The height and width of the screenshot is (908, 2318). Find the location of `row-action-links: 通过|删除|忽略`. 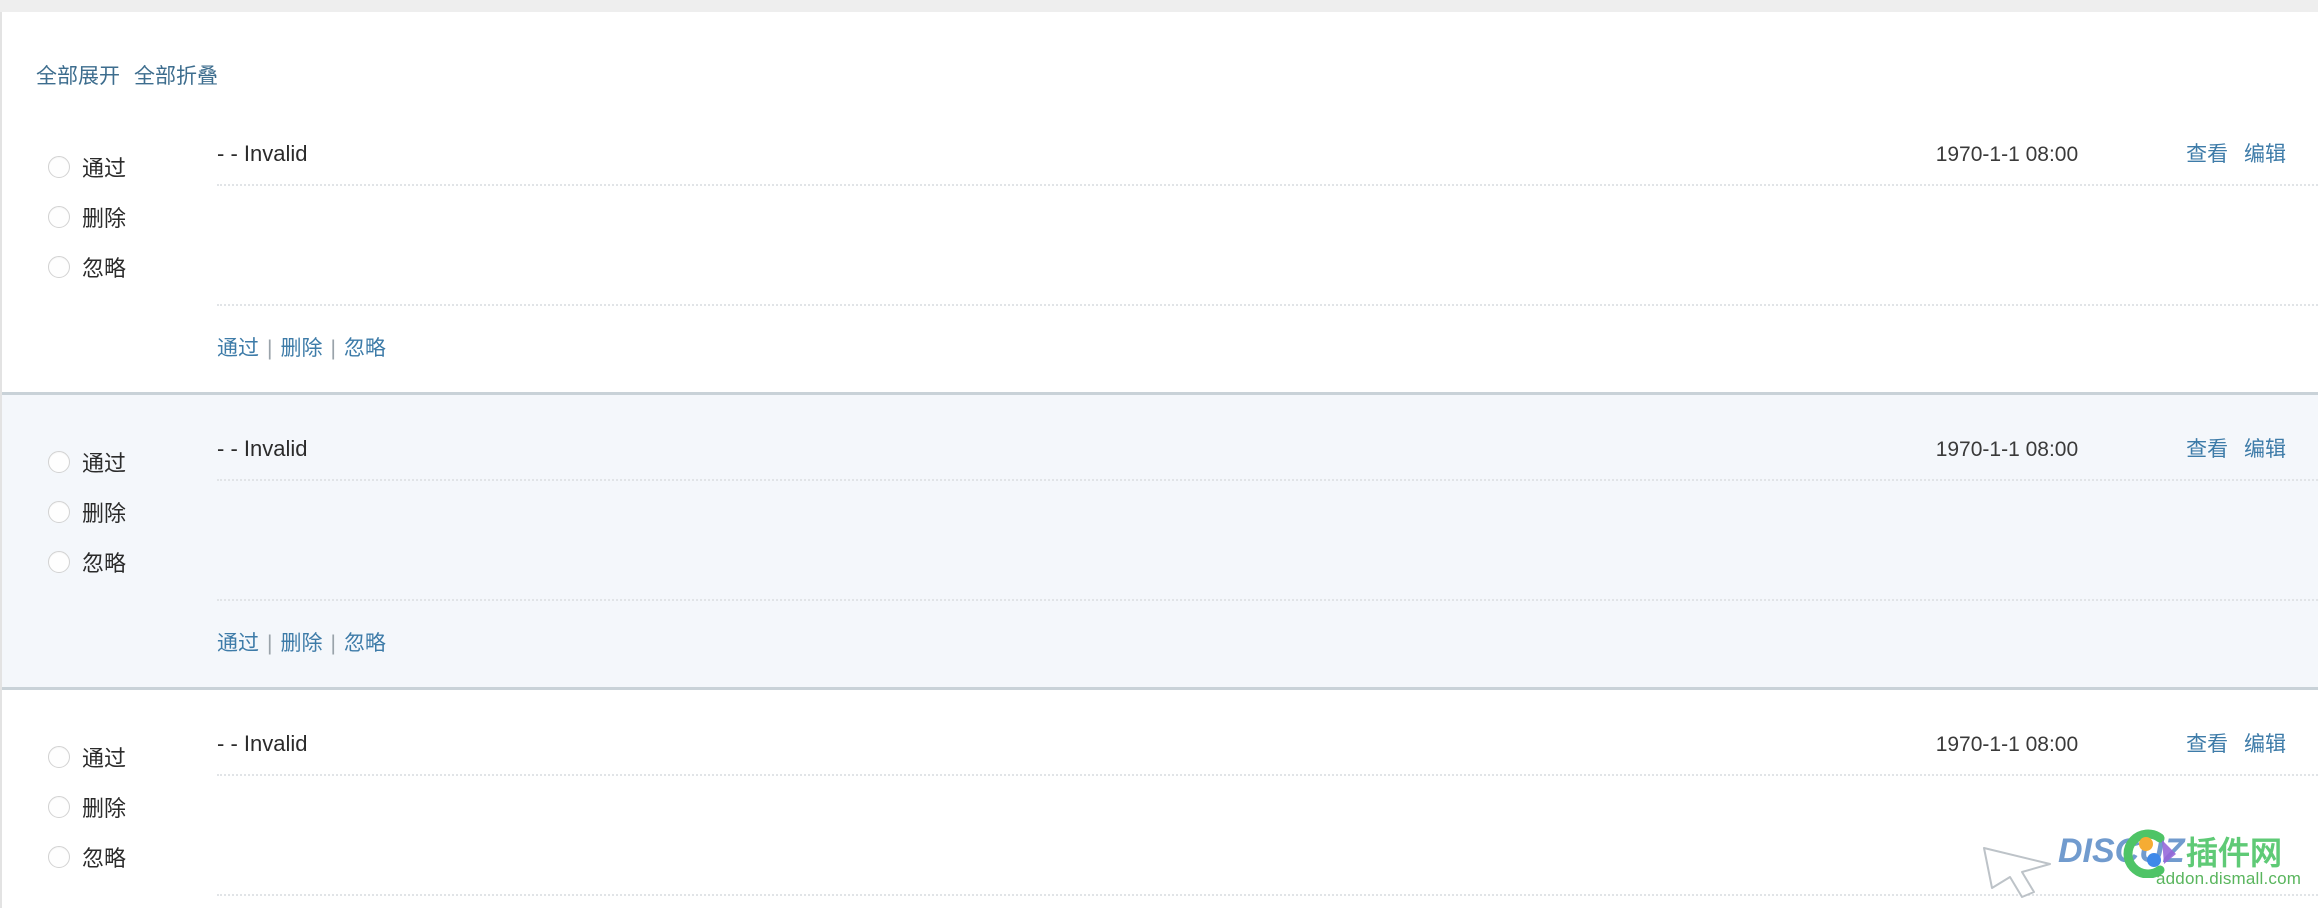

row-action-links: 通过|删除|忽略 is located at coordinates (1267, 902).